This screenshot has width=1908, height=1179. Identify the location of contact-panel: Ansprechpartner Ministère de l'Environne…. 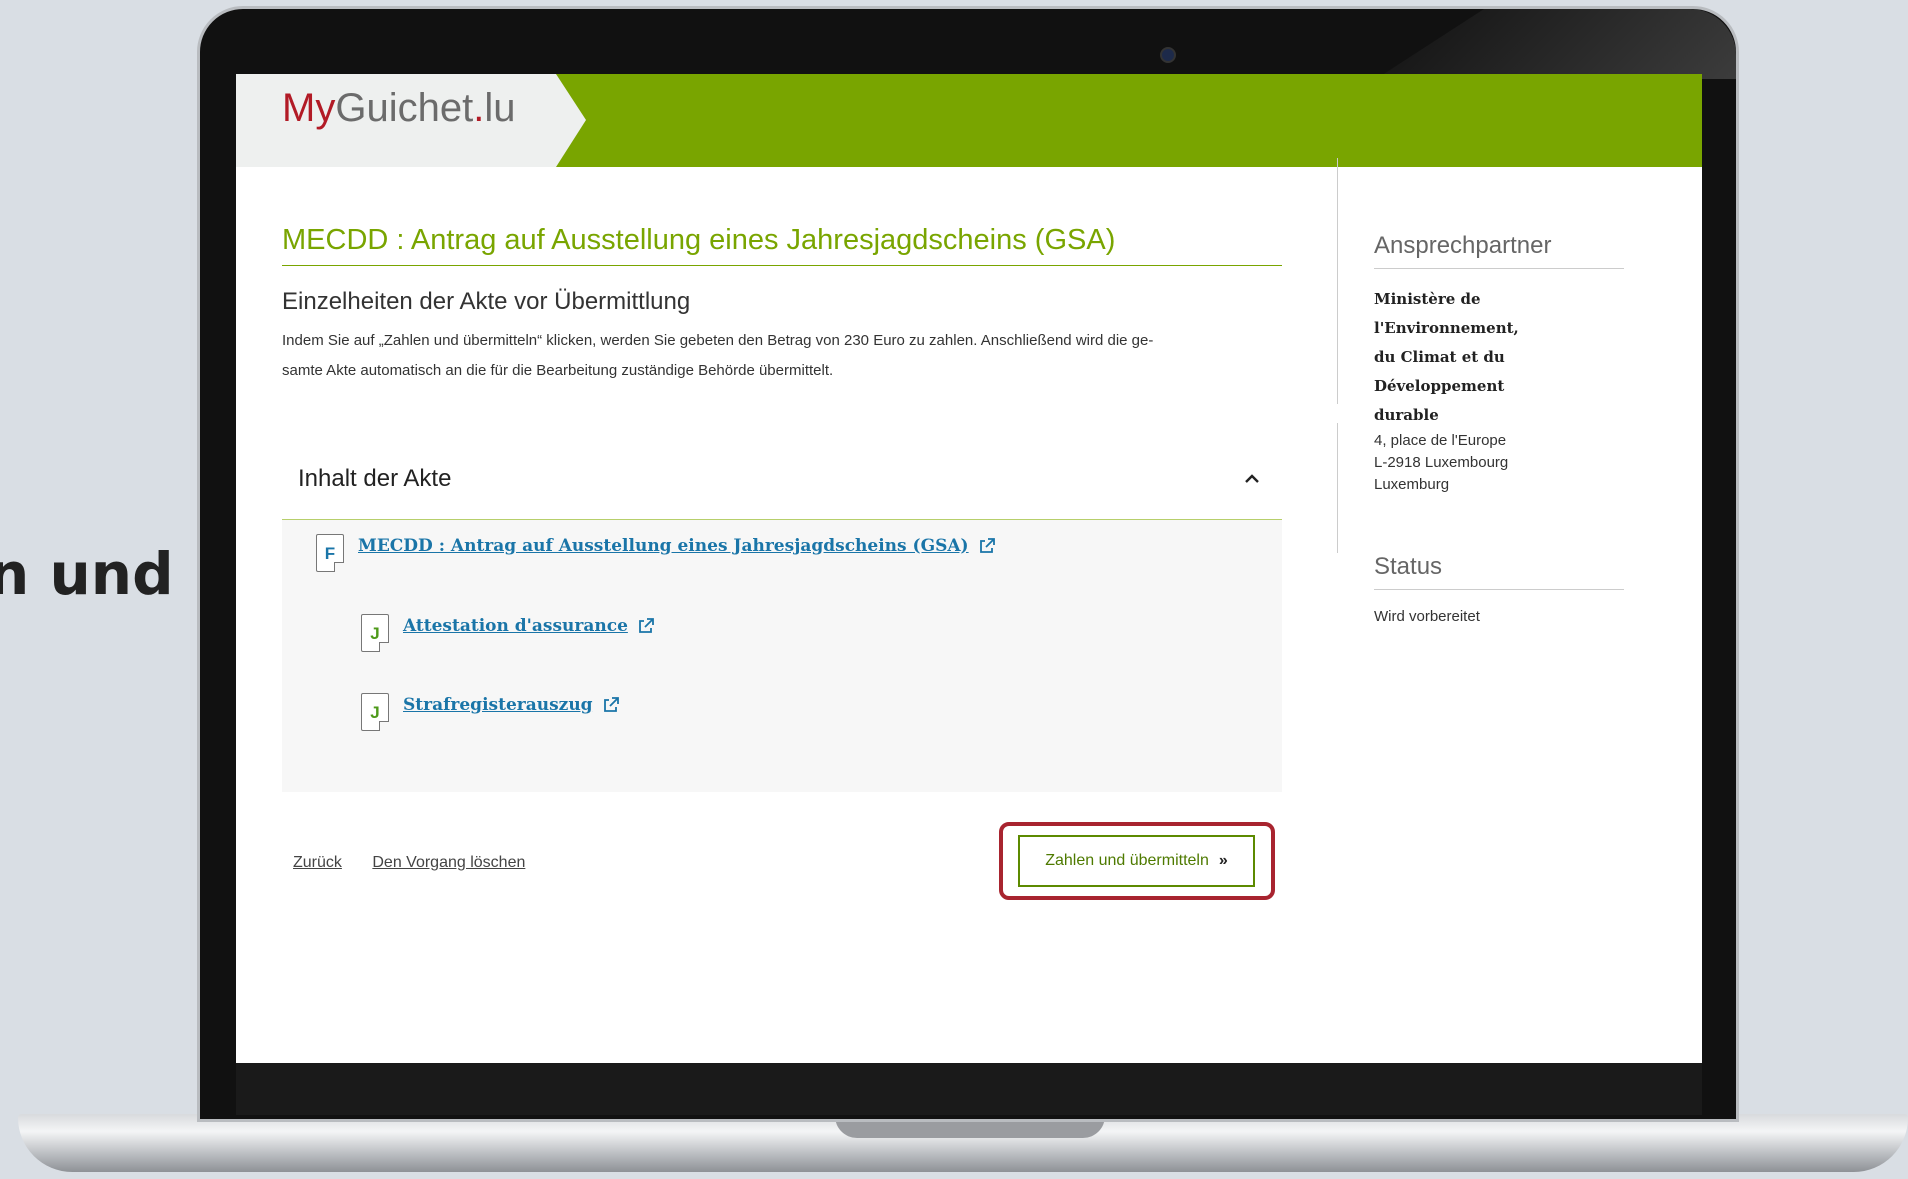
(1499, 364).